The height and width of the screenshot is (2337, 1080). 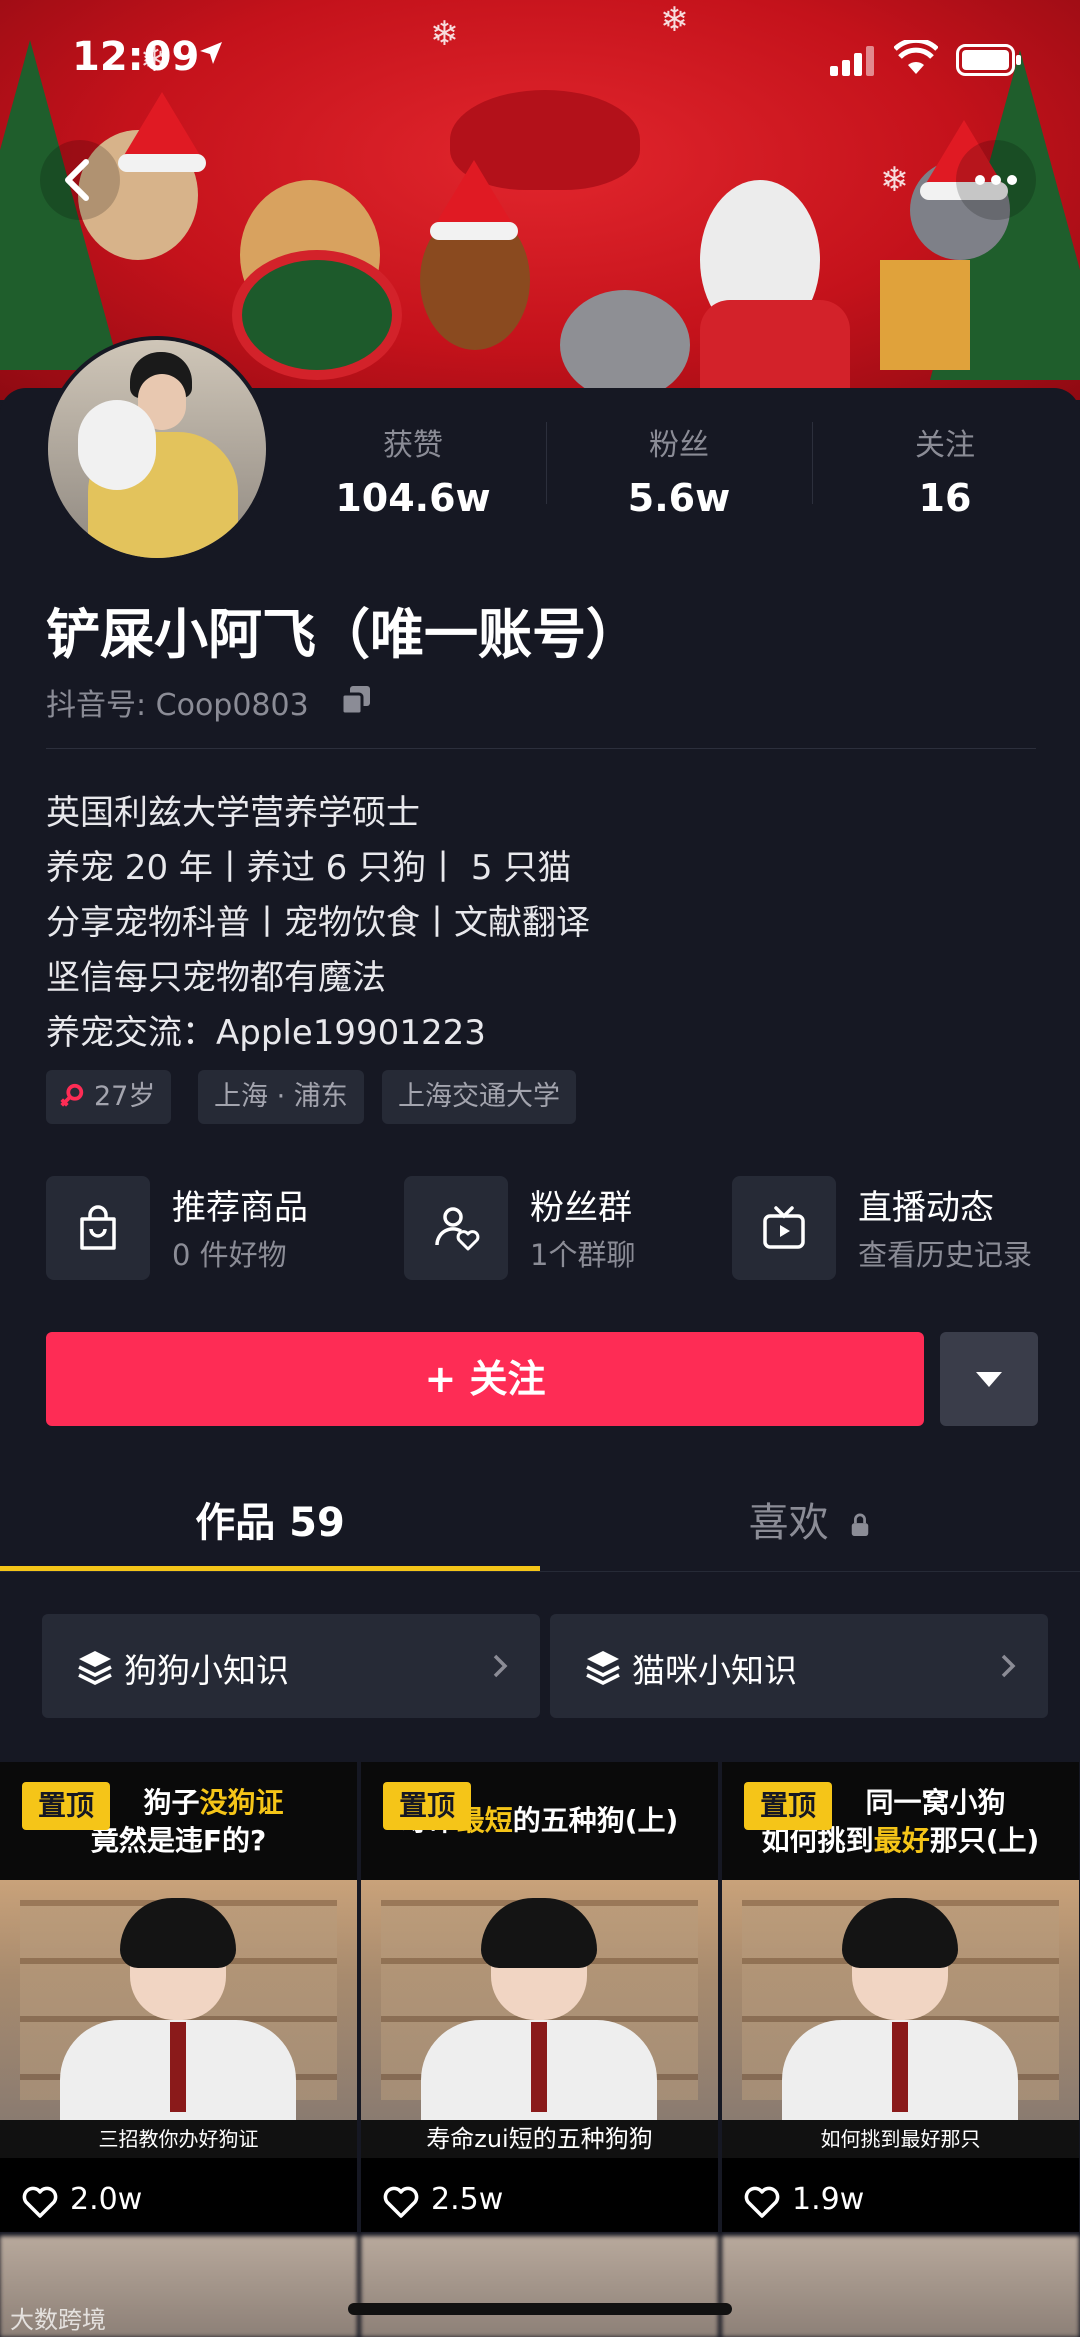 What do you see at coordinates (988, 60) in the screenshot?
I see `battery-icon` at bounding box center [988, 60].